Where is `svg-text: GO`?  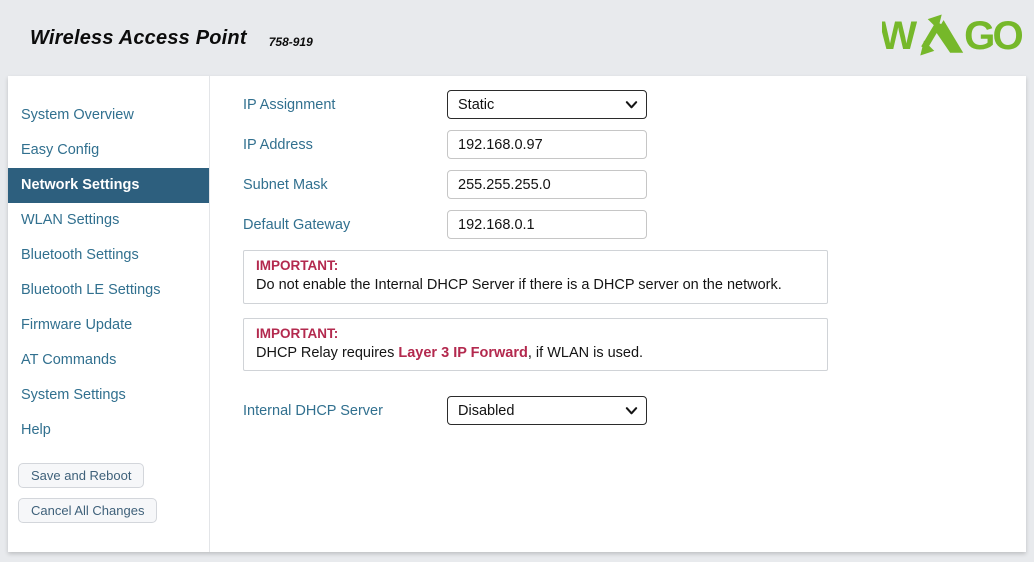 svg-text: GO is located at coordinates (993, 35).